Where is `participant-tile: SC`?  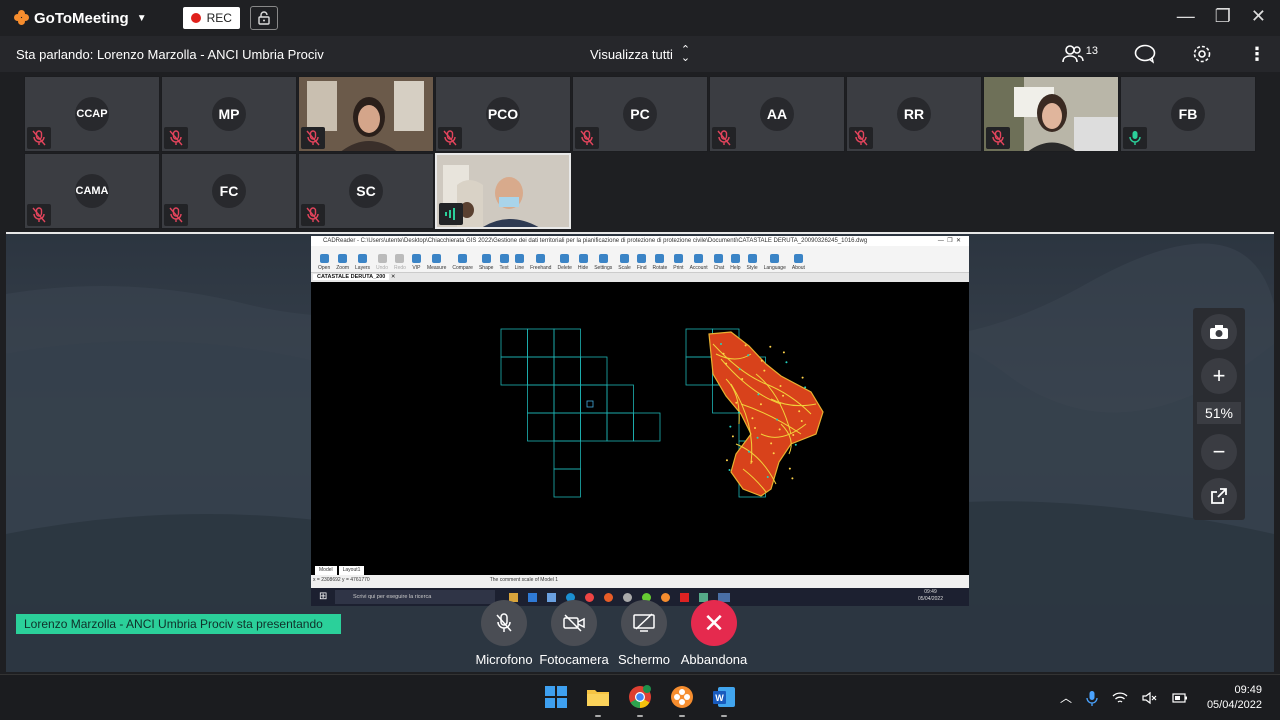
participant-tile: SC is located at coordinates (366, 191).